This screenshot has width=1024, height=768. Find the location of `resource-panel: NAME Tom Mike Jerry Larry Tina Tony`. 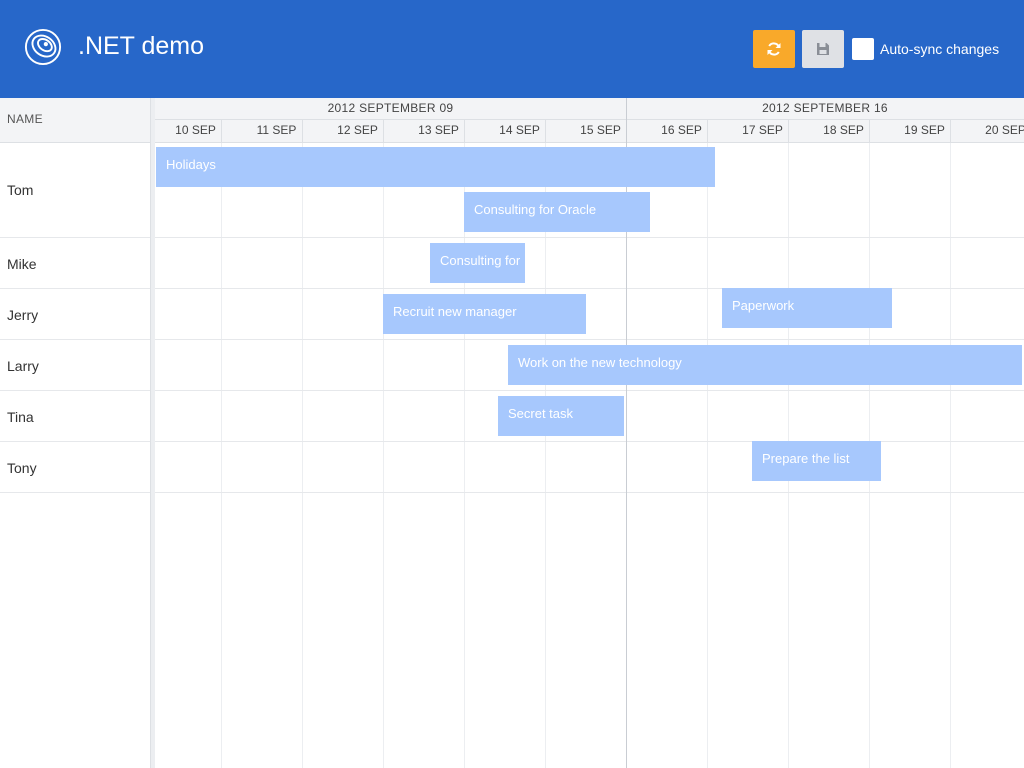

resource-panel: NAME Tom Mike Jerry Larry Tina Tony is located at coordinates (75, 433).